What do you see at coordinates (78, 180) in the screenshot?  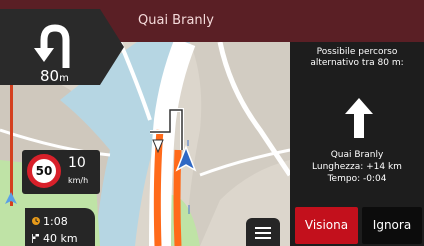 I see `speed-unit: km/h` at bounding box center [78, 180].